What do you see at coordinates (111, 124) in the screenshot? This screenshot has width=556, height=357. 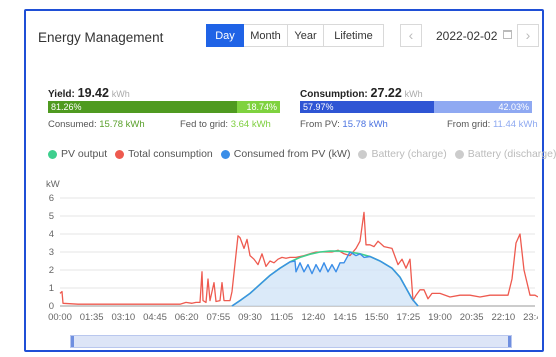 I see `consumed-value: 15.78` at bounding box center [111, 124].